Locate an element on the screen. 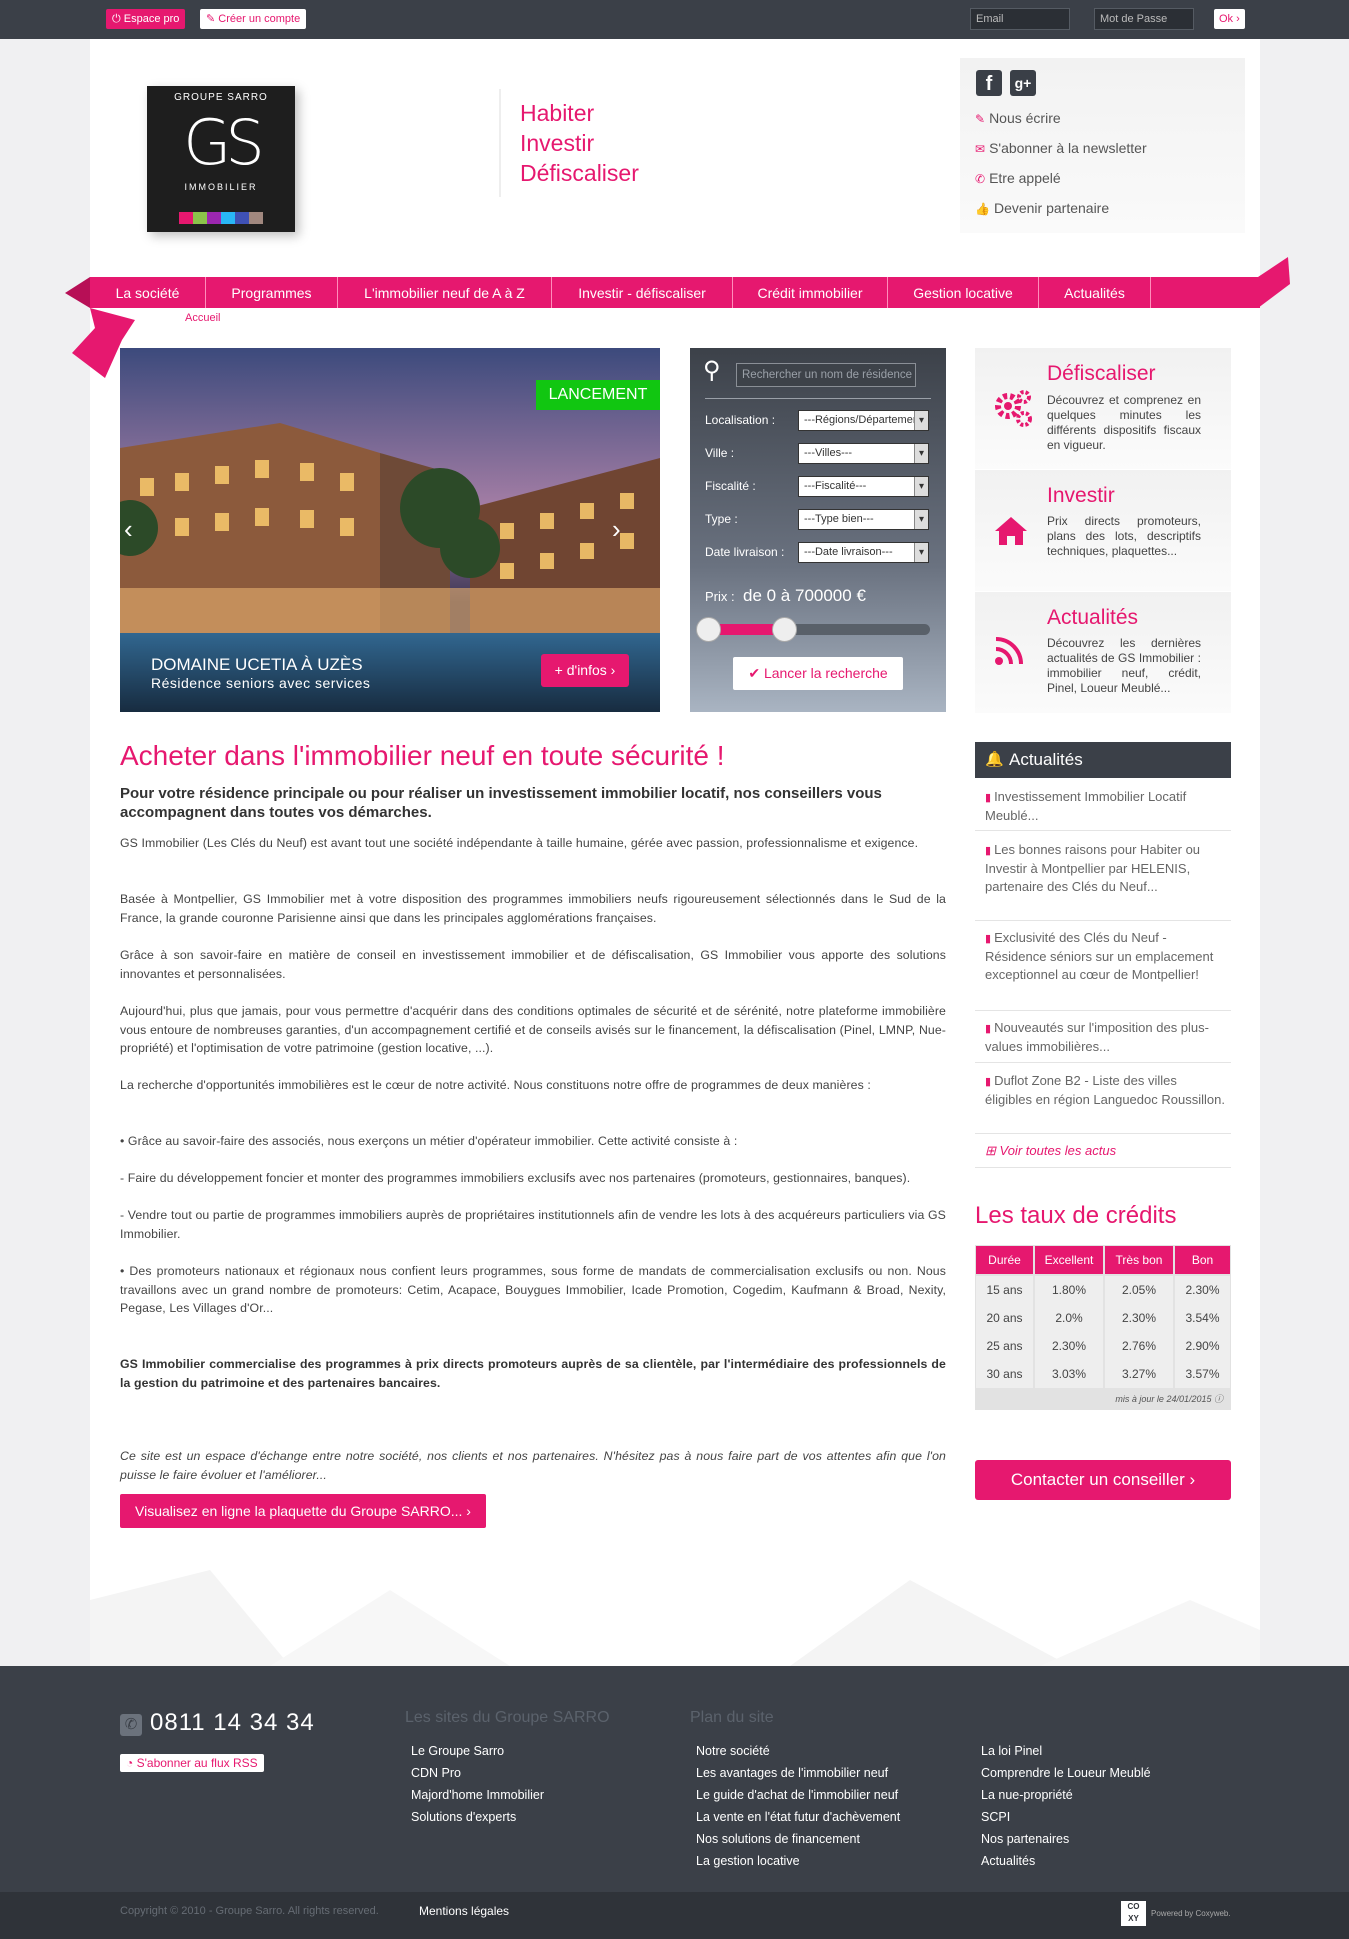 This screenshot has width=1349, height=1939. espace-pro-button: ⏻ Espace pro is located at coordinates (146, 19).